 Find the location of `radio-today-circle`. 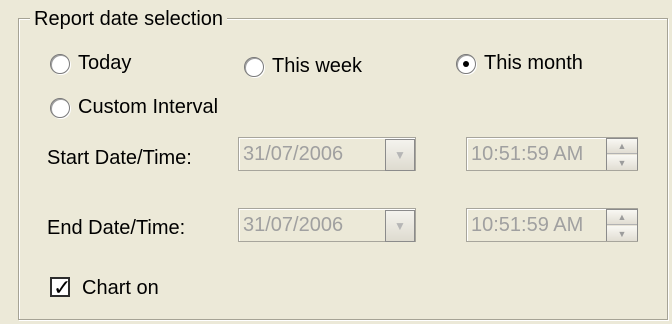

radio-today-circle is located at coordinates (60, 63).